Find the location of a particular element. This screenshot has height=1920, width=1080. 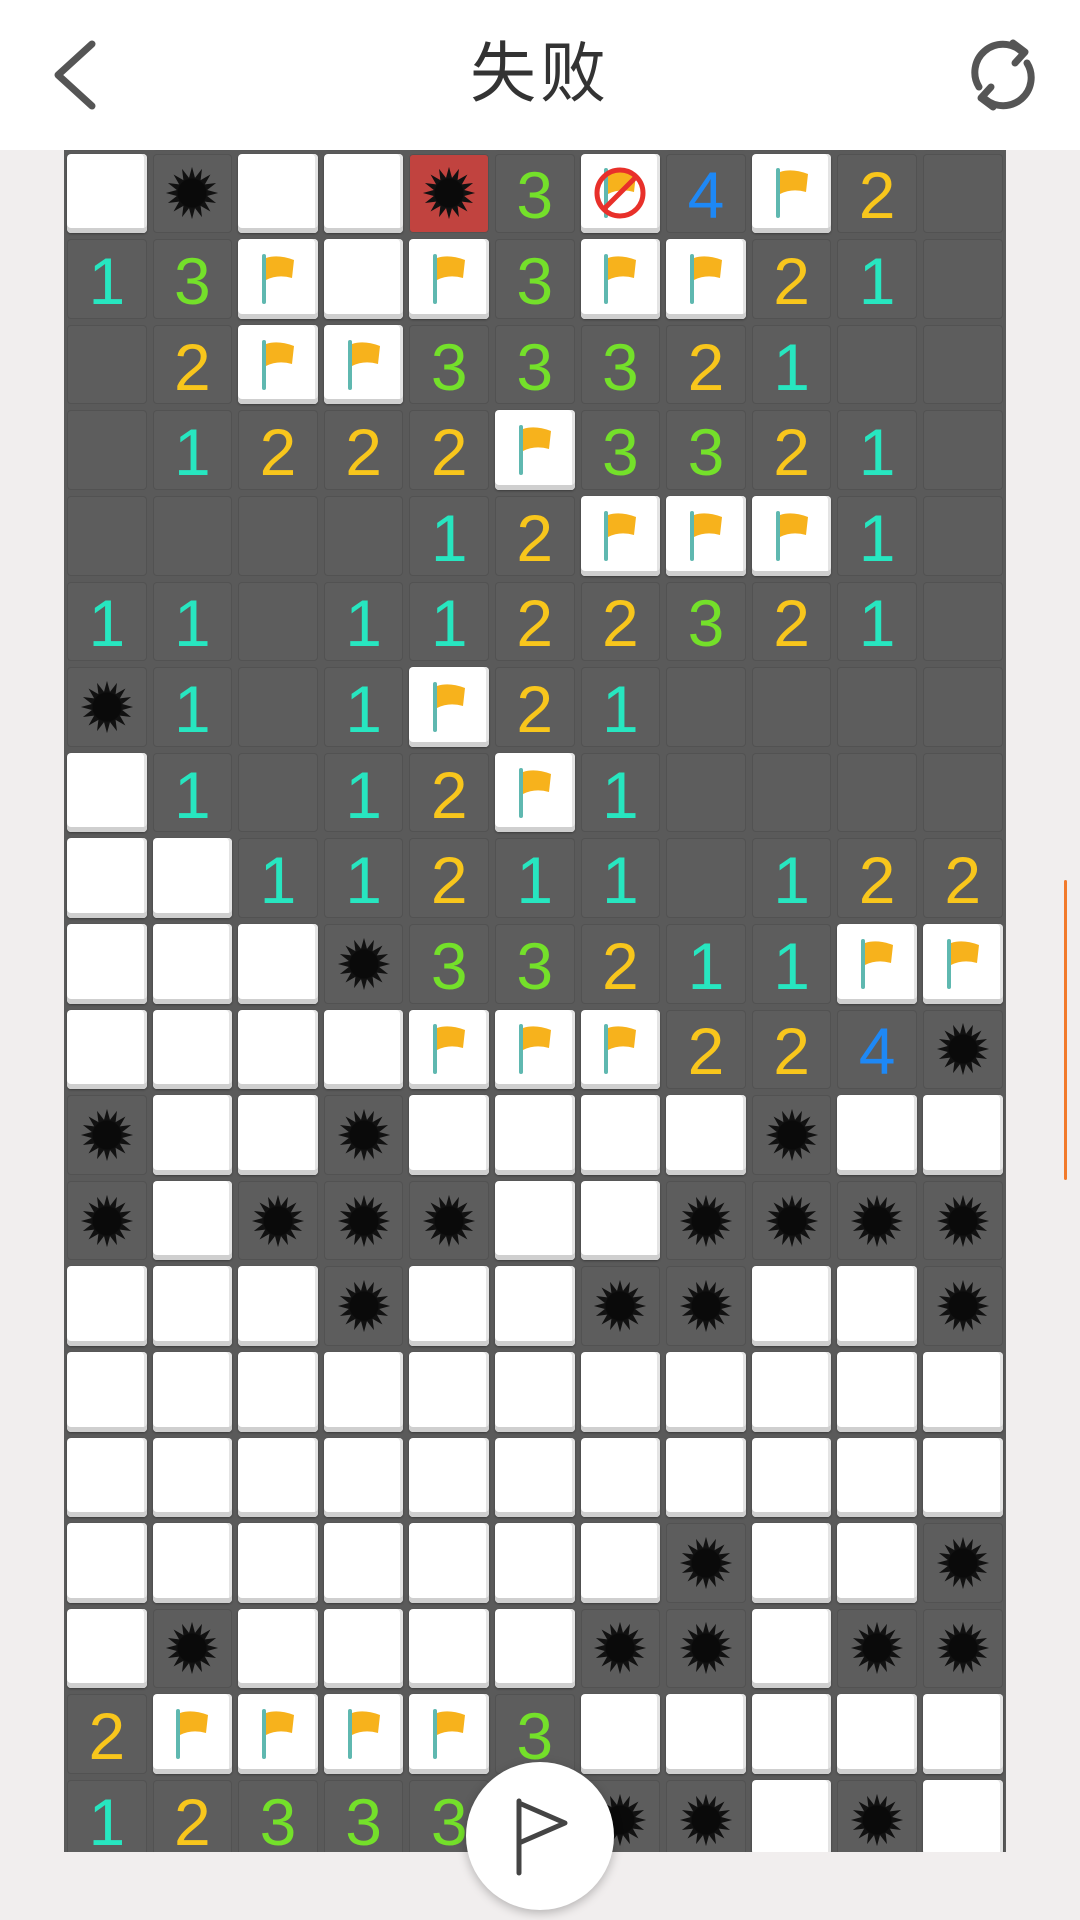

restart-button is located at coordinates (1003, 75).